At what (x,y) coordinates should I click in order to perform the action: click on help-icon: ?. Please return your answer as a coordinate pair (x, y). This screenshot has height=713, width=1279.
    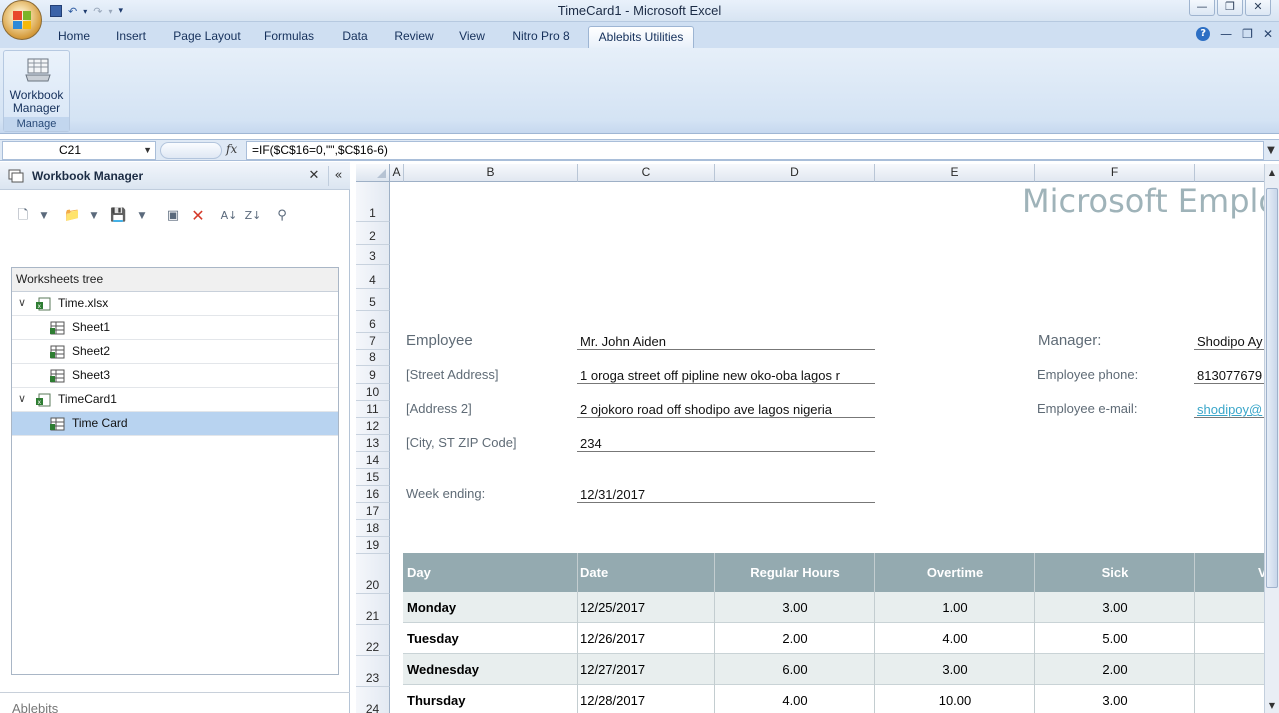
    Looking at the image, I should click on (1203, 34).